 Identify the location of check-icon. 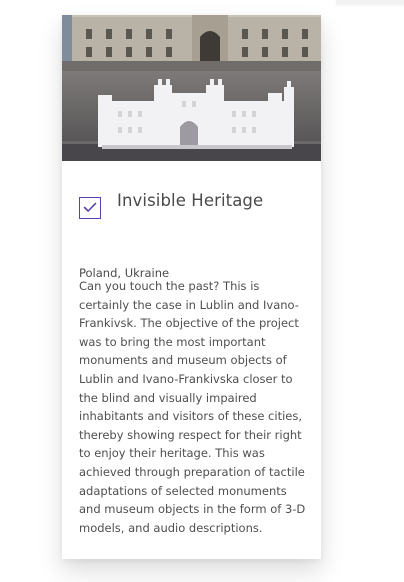
(90, 207).